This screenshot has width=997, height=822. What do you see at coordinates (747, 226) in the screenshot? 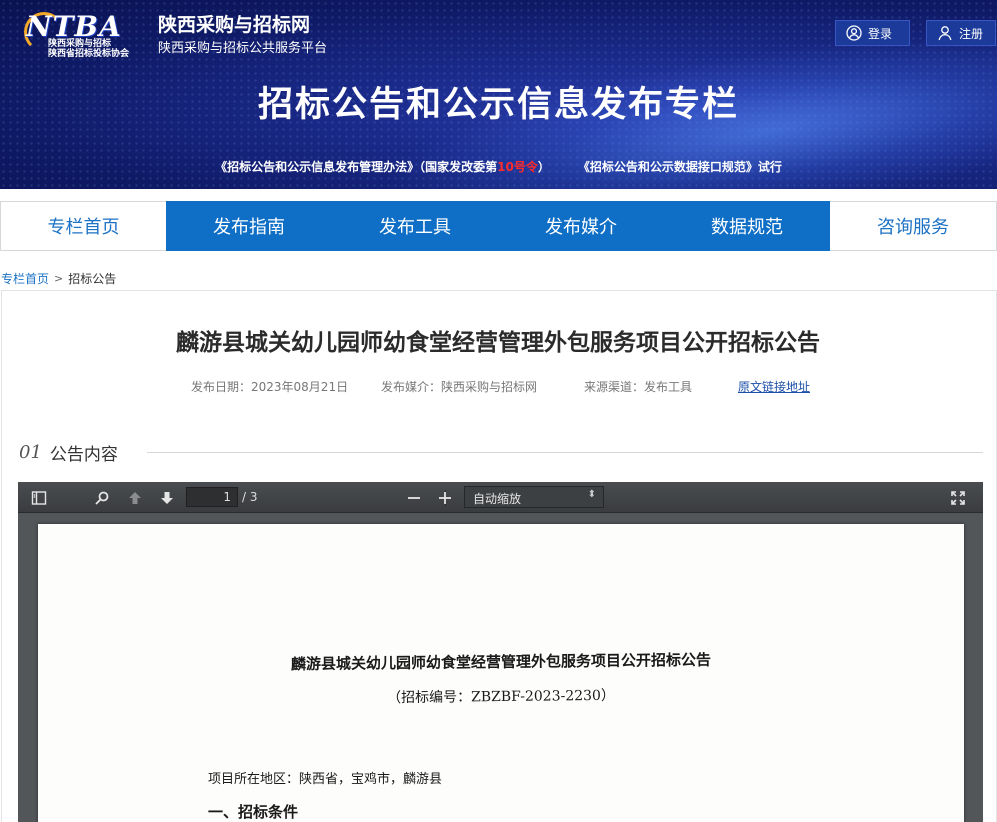
I see `nav-item-data-spec: 数据规范` at bounding box center [747, 226].